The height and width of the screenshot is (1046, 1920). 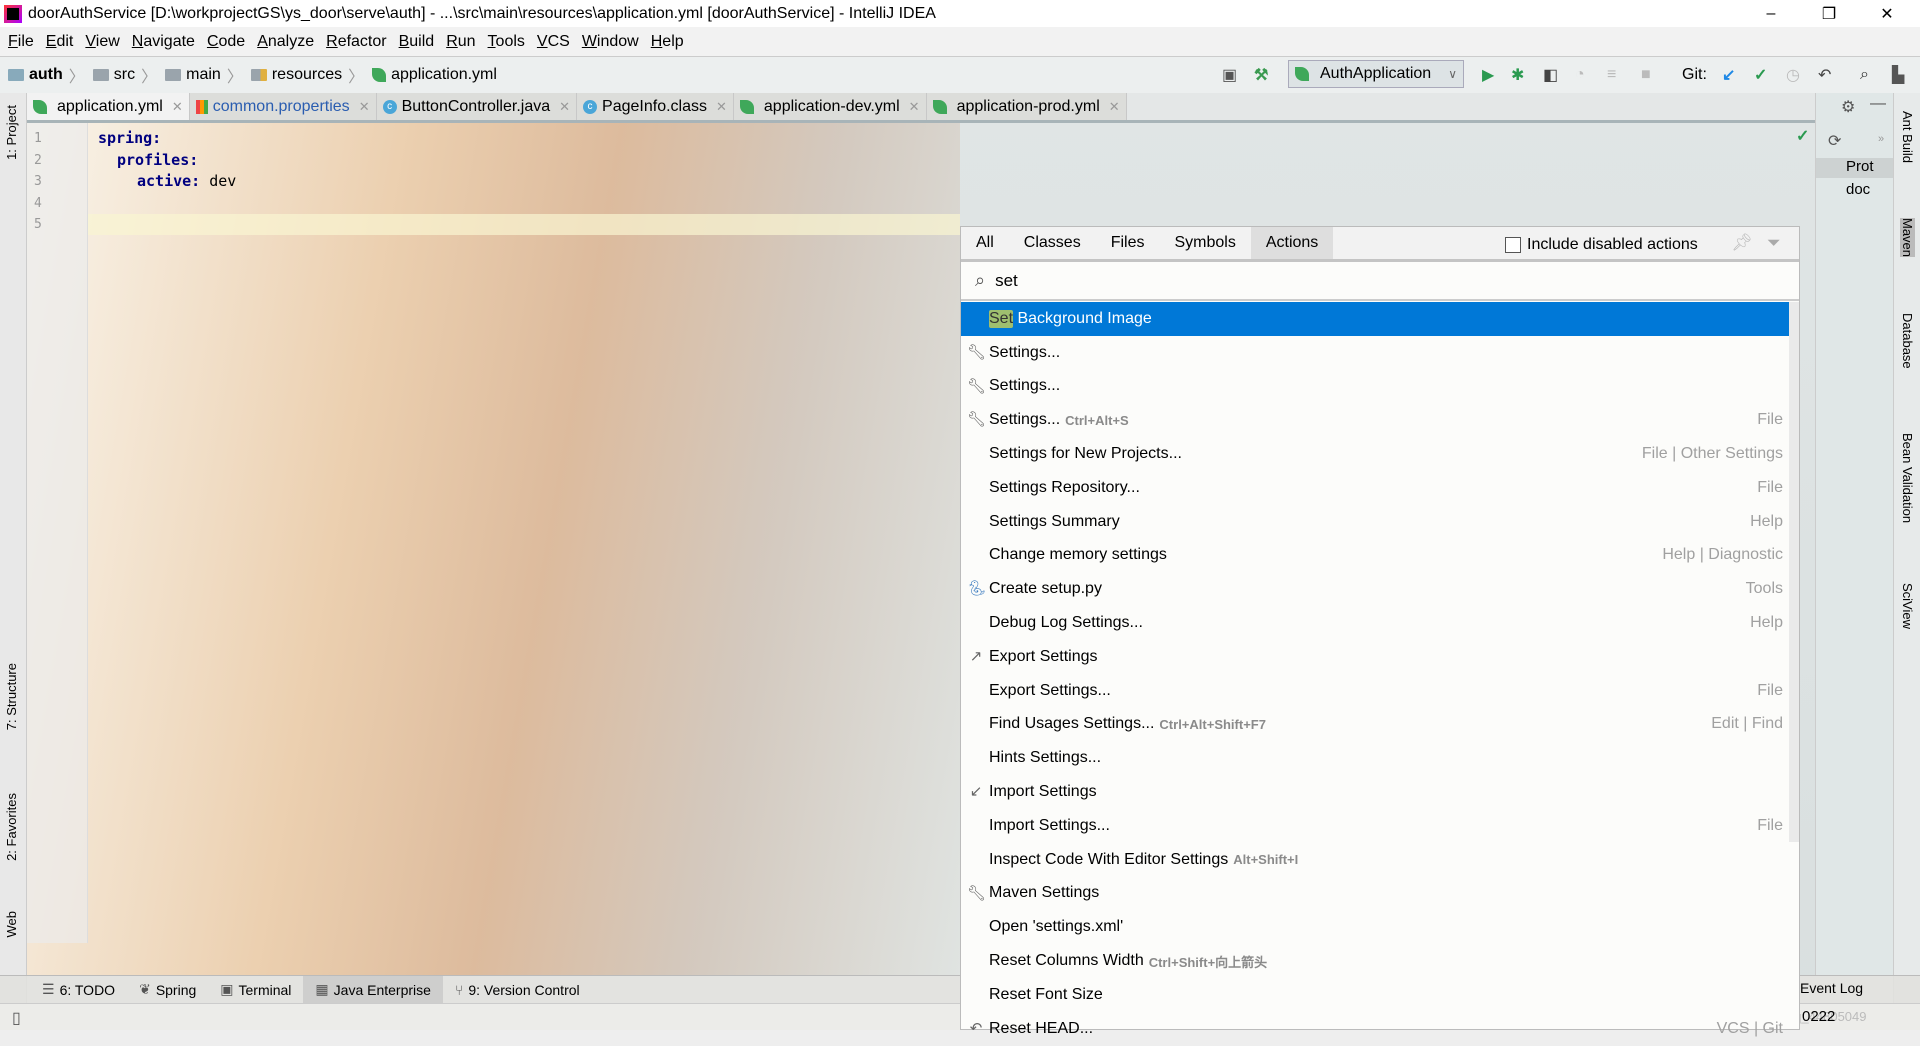 What do you see at coordinates (1774, 243) in the screenshot?
I see `filter-icon: ⏷` at bounding box center [1774, 243].